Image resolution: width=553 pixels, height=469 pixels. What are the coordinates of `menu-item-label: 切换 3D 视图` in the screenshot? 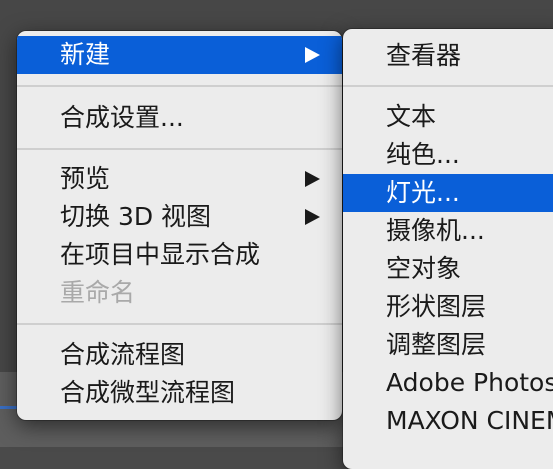 It's located at (136, 216).